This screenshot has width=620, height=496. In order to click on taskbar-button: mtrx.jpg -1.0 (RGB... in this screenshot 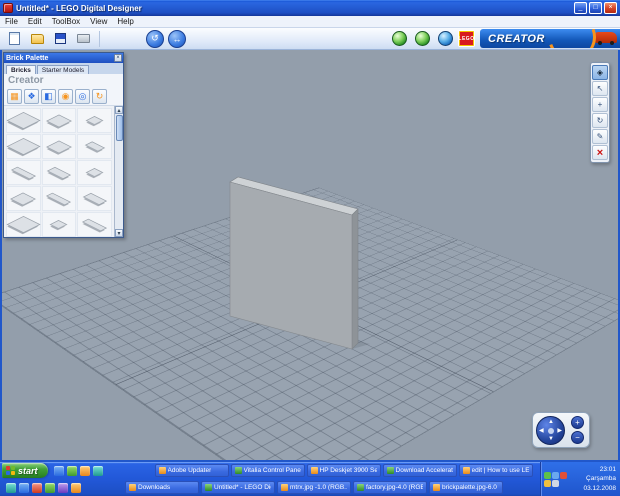, I will do `click(314, 487)`.